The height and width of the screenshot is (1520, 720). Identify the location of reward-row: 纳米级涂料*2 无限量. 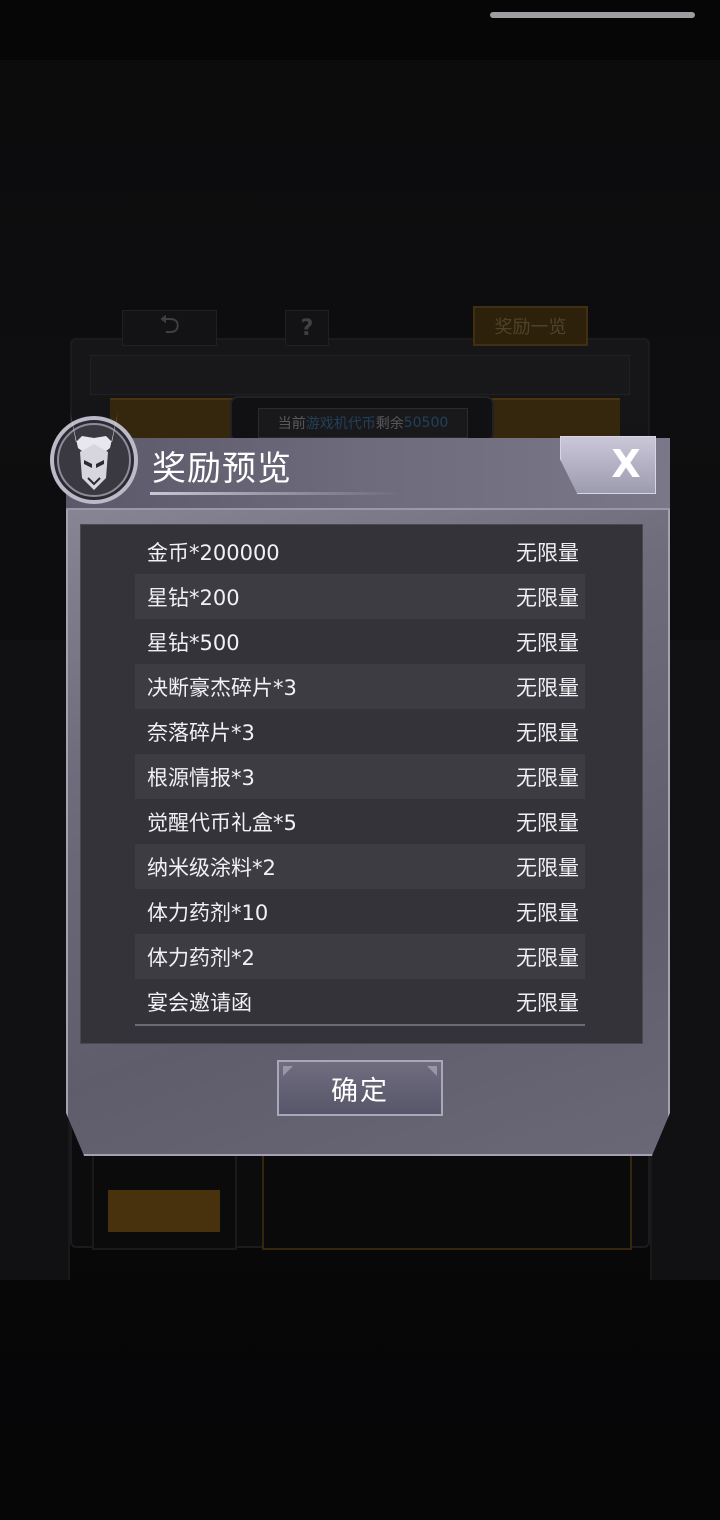
(360, 866).